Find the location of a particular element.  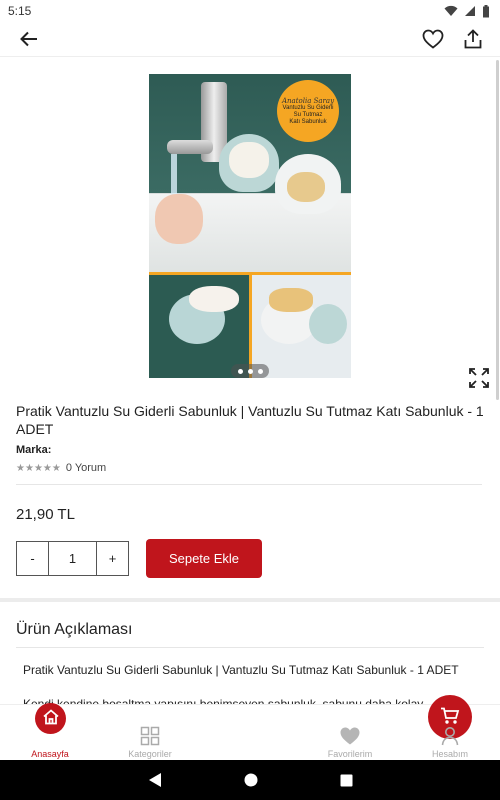

purchase-row: - 1 + Sepete Ekle is located at coordinates (250, 558).